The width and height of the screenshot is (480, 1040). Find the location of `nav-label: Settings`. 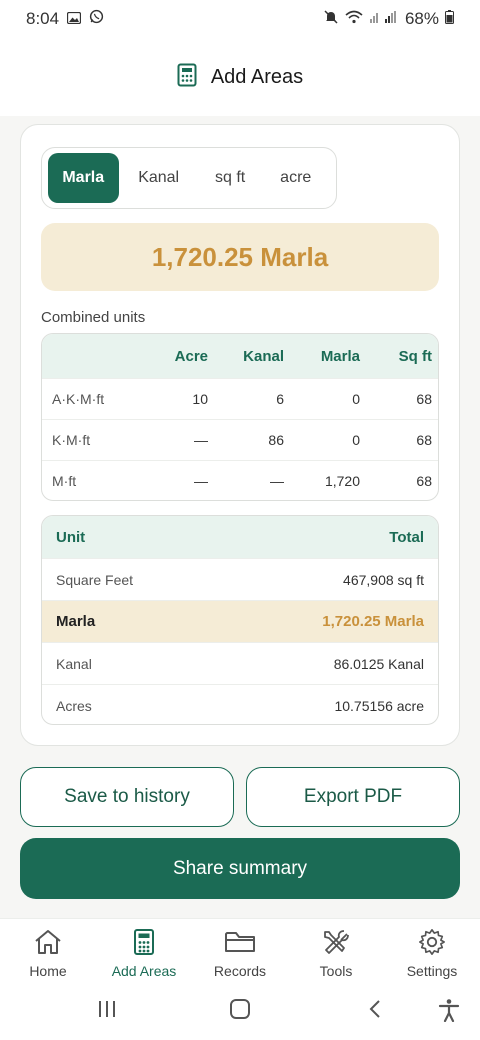

nav-label: Settings is located at coordinates (432, 971).